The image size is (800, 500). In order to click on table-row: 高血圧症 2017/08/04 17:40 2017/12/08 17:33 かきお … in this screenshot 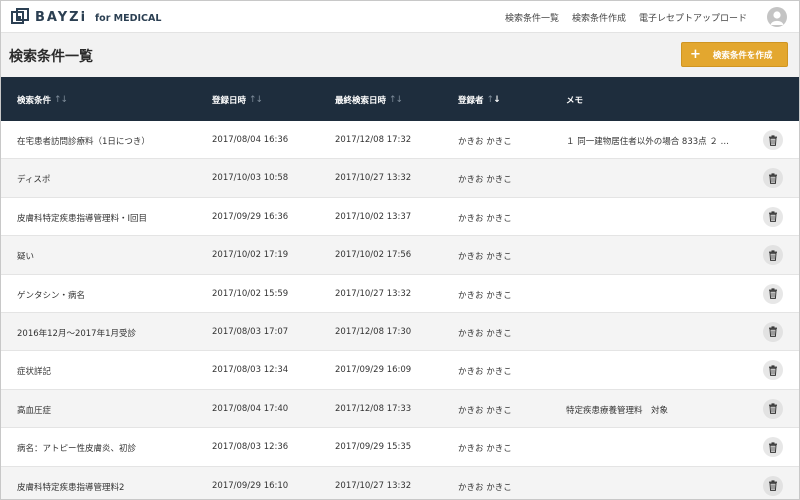, I will do `click(400, 409)`.